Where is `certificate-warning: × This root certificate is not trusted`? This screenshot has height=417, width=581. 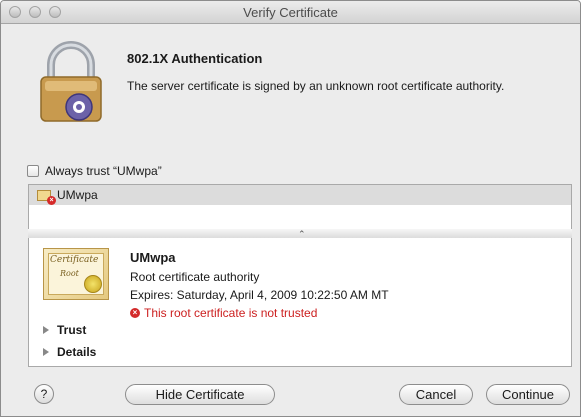
certificate-warning: × This root certificate is not trusted is located at coordinates (223, 313).